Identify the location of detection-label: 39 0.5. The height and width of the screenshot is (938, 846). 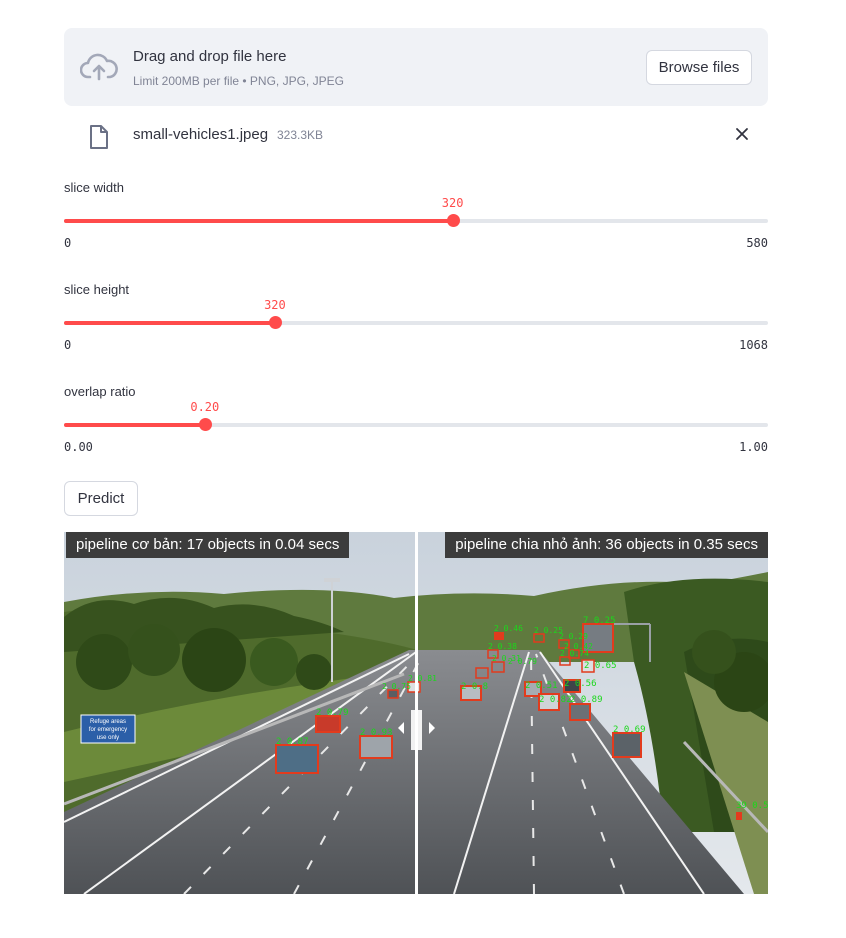
(752, 806).